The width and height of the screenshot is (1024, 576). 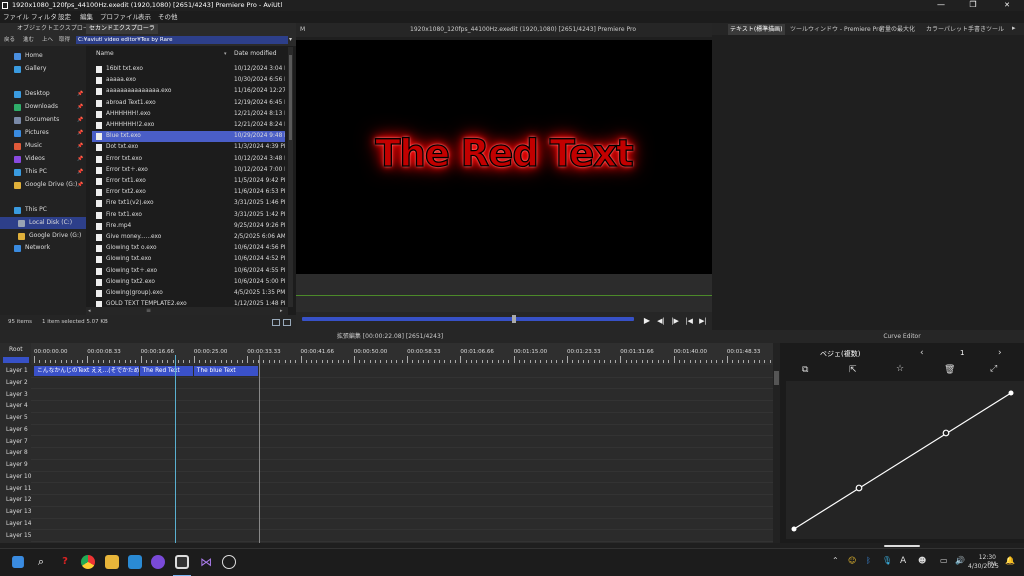 What do you see at coordinates (135, 562) in the screenshot?
I see `app-icon-blue` at bounding box center [135, 562].